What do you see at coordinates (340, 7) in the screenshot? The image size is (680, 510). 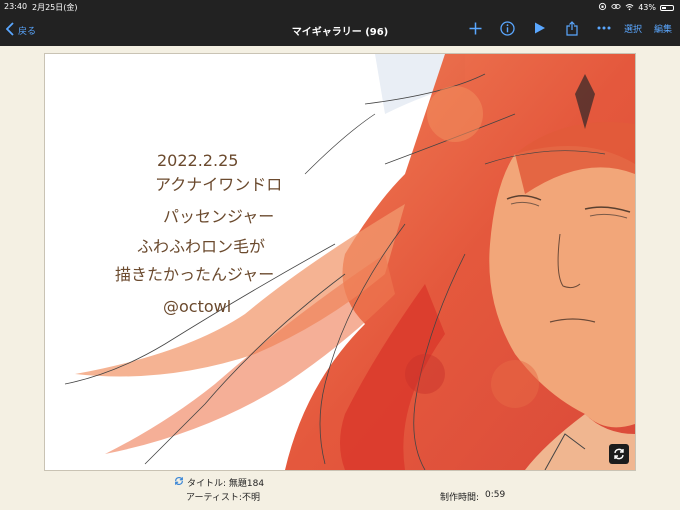 I see `status-bar: 23:40 2月25日(金) 43%` at bounding box center [340, 7].